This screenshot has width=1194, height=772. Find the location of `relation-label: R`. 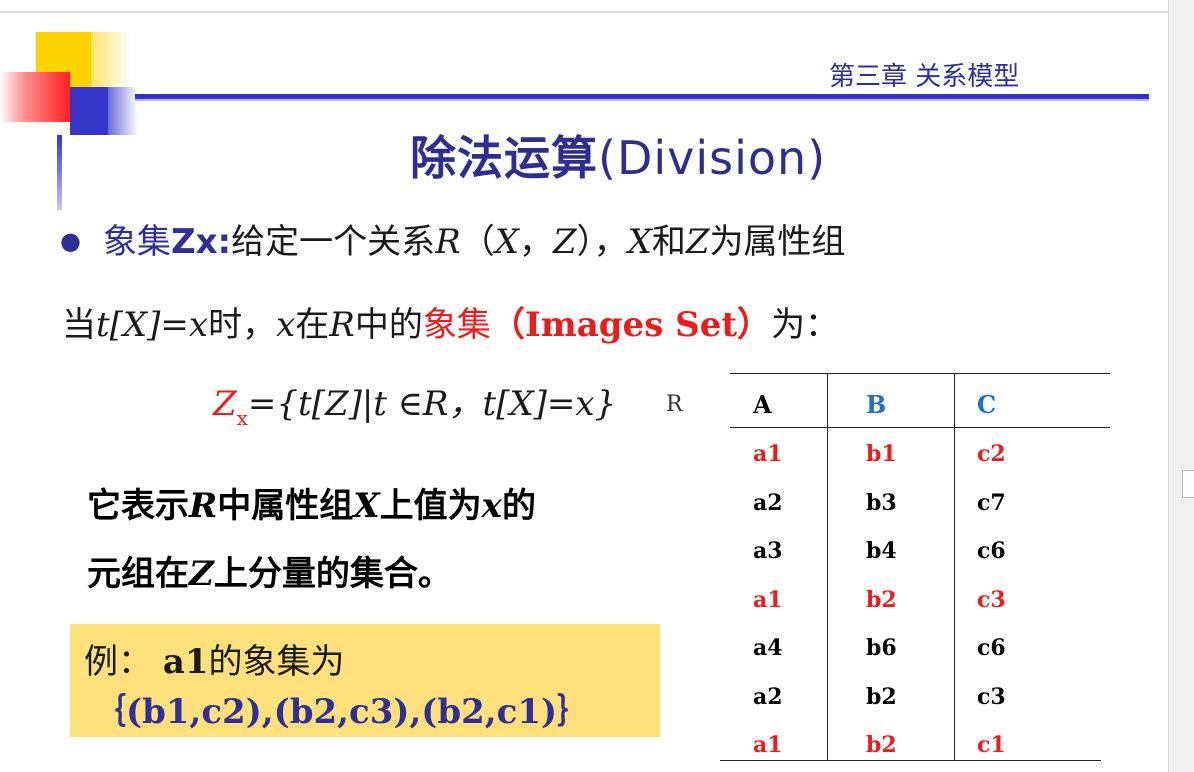

relation-label: R is located at coordinates (674, 404).